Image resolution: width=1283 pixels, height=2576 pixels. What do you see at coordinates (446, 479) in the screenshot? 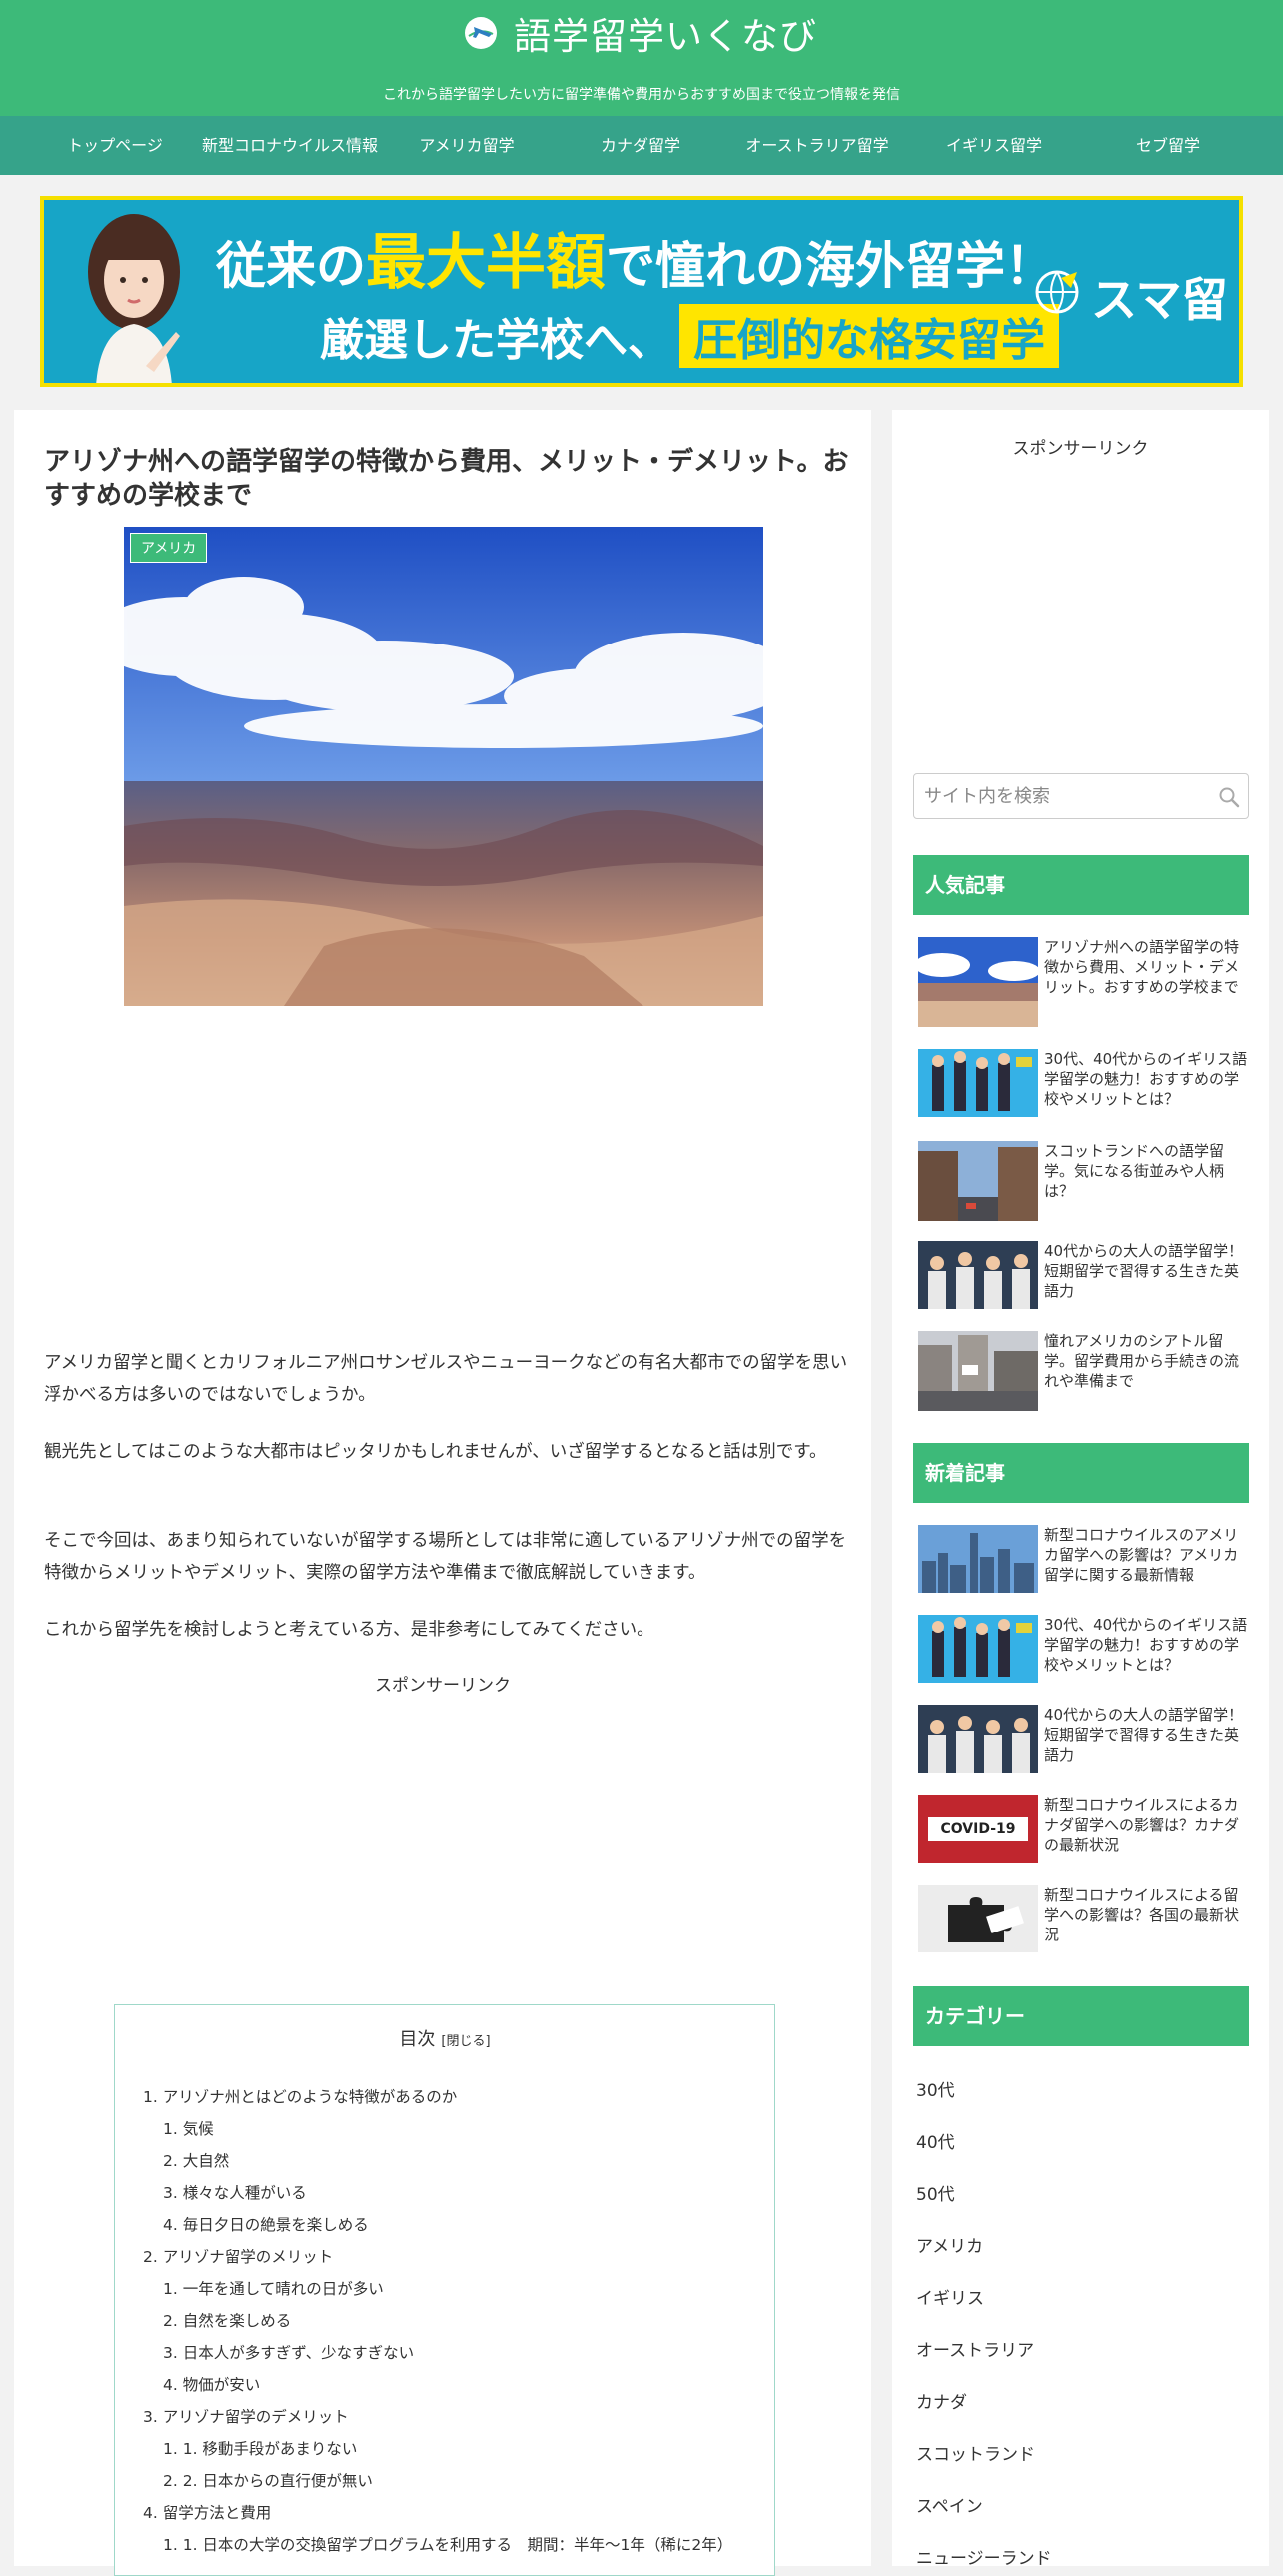
I see `article-title: アリゾナ州への語学留学の特徴から費用、メリット・デメリット。おすすめの学校まで` at bounding box center [446, 479].